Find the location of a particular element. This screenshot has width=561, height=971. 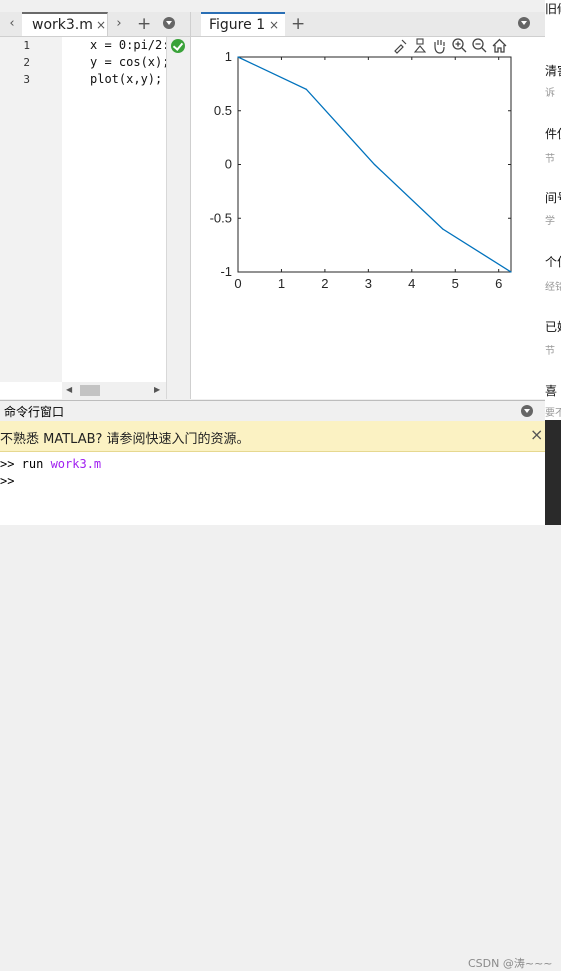

scroll-right-arrow-icon: ▶ is located at coordinates (157, 389).